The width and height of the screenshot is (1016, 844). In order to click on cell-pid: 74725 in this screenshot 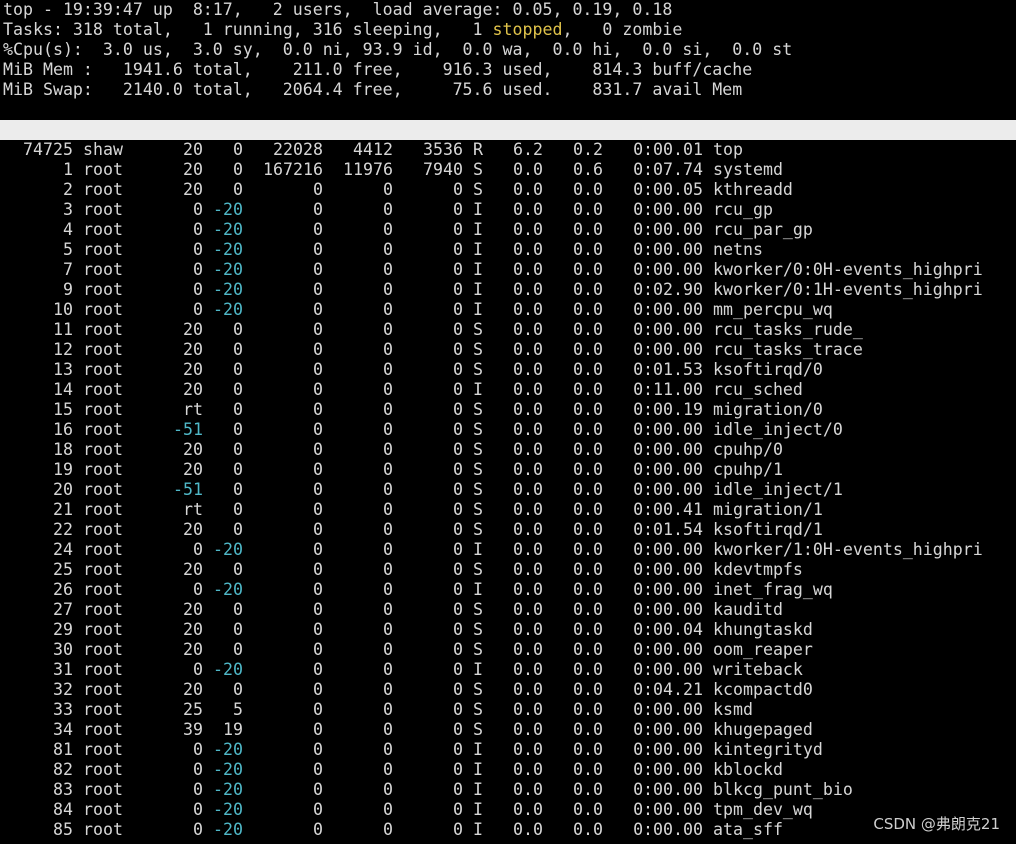, I will do `click(48, 149)`.